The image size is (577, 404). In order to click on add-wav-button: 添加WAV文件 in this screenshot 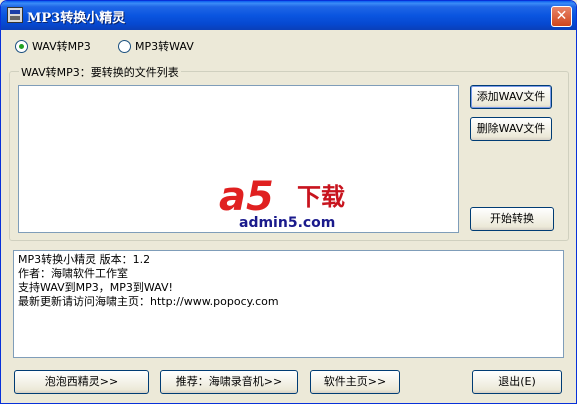, I will do `click(511, 97)`.